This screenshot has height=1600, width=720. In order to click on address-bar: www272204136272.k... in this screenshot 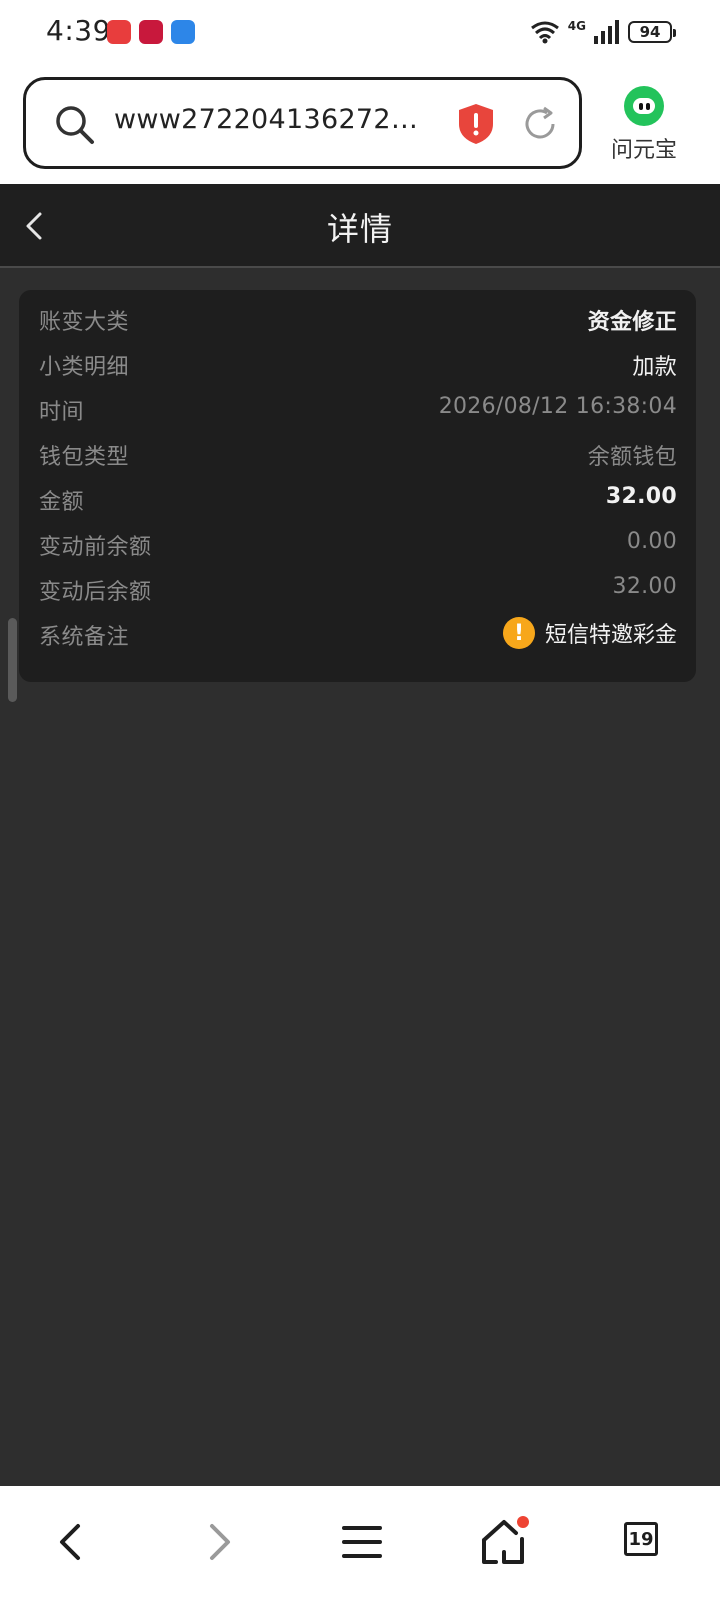, I will do `click(302, 123)`.